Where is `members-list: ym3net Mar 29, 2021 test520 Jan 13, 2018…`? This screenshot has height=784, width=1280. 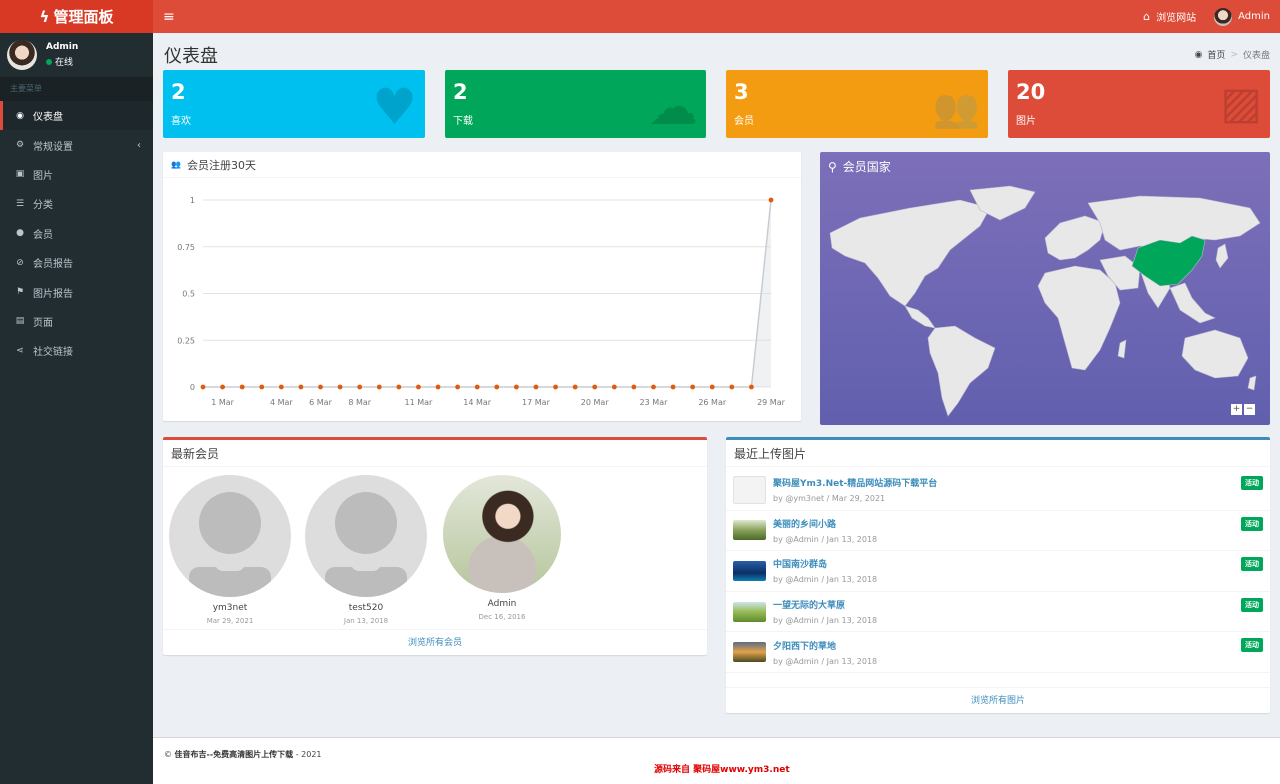 members-list: ym3net Mar 29, 2021 test520 Jan 13, 2018… is located at coordinates (435, 550).